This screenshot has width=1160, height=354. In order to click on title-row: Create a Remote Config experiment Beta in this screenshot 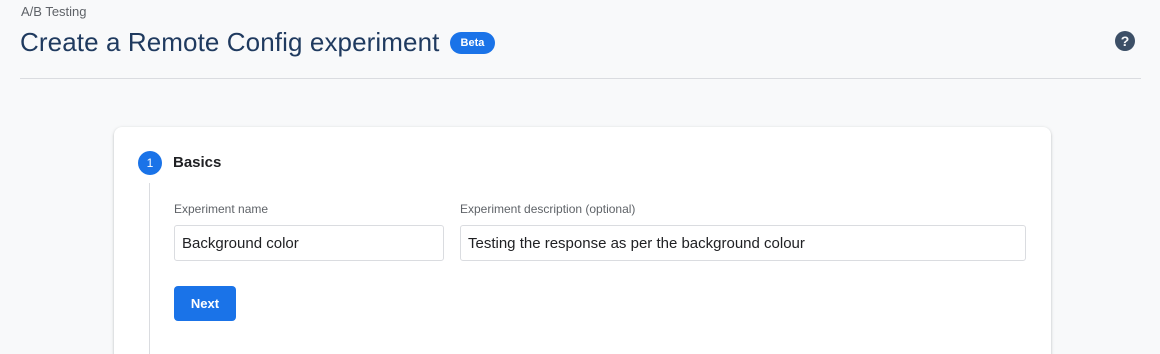, I will do `click(258, 42)`.